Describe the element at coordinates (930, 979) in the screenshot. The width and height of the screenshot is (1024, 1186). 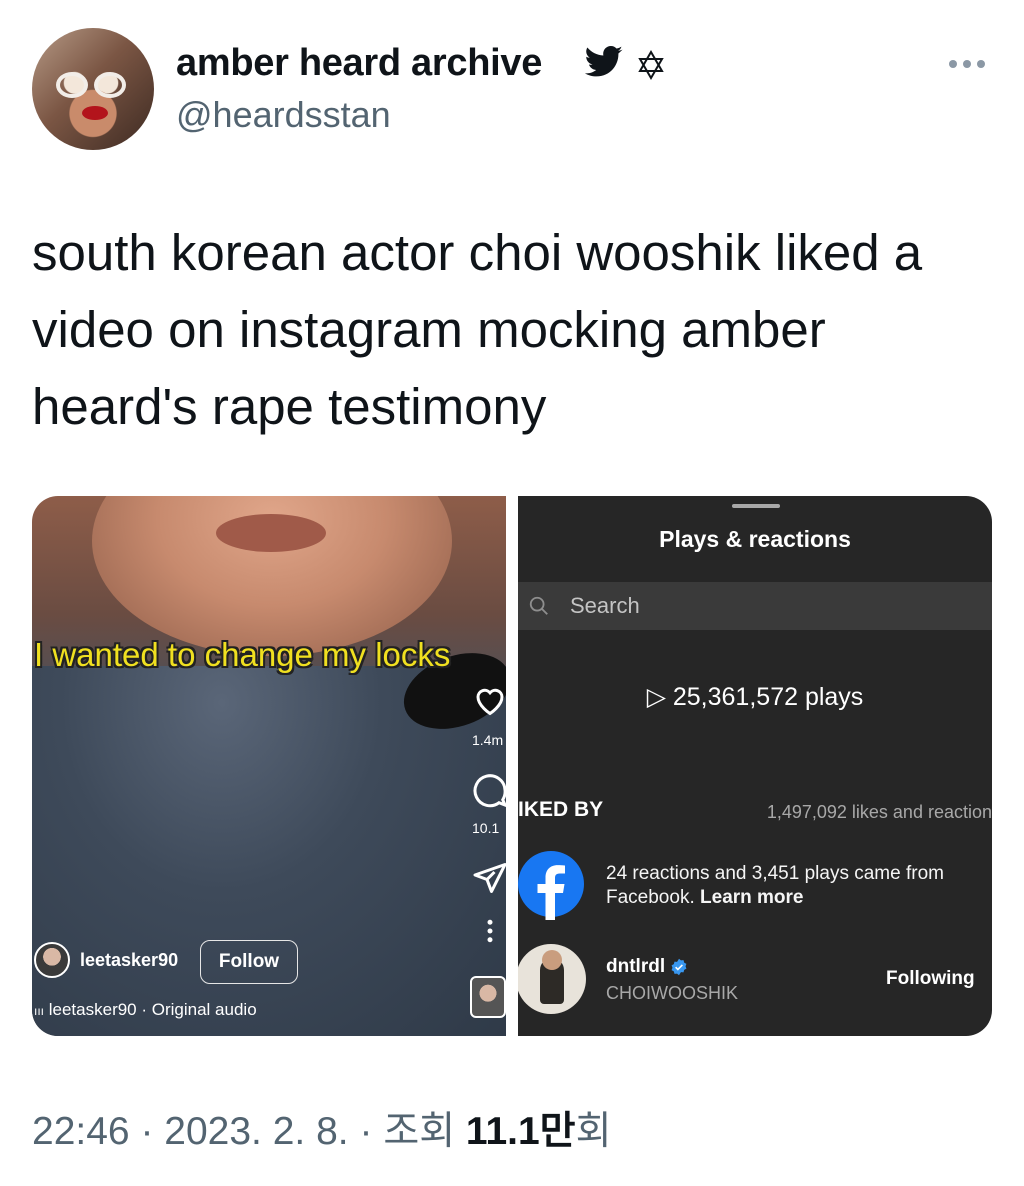
I see `following-button: Following` at that location.